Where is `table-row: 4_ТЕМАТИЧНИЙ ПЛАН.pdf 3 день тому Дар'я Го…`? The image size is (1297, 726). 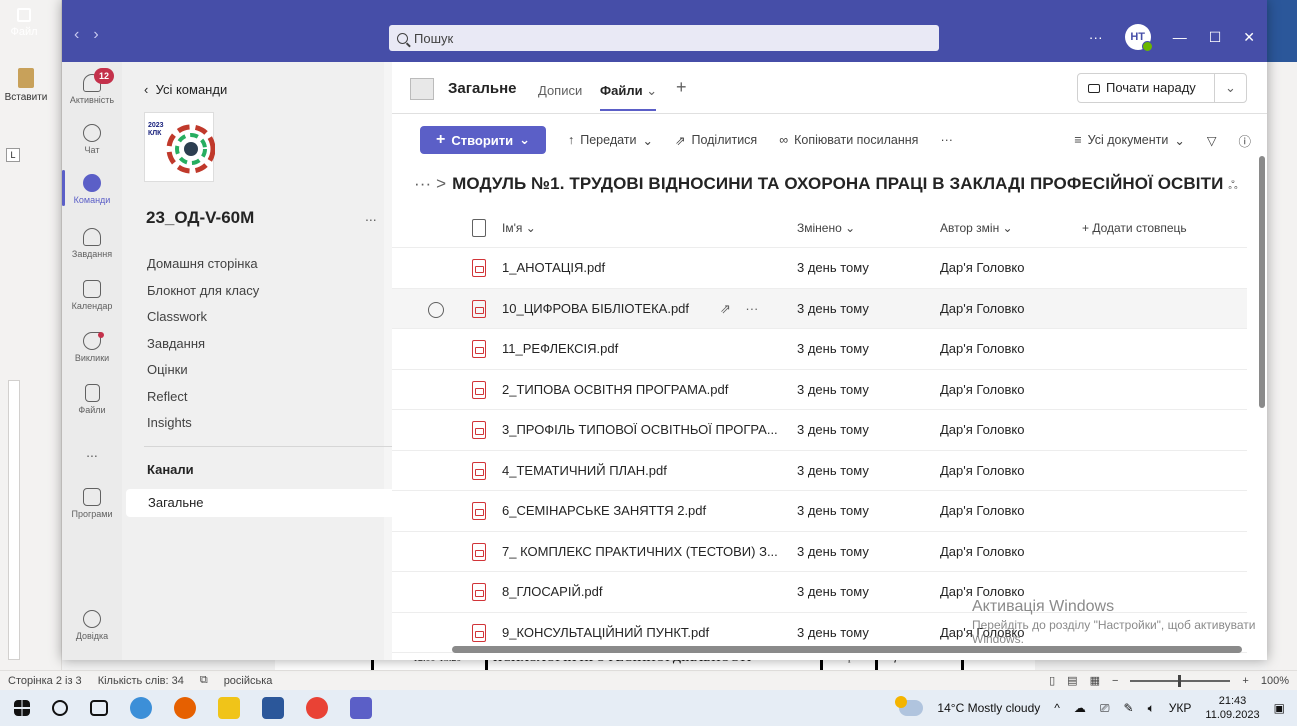 table-row: 4_ТЕМАТИЧНИЙ ПЛАН.pdf 3 день тому Дар'я Го… is located at coordinates (819, 471).